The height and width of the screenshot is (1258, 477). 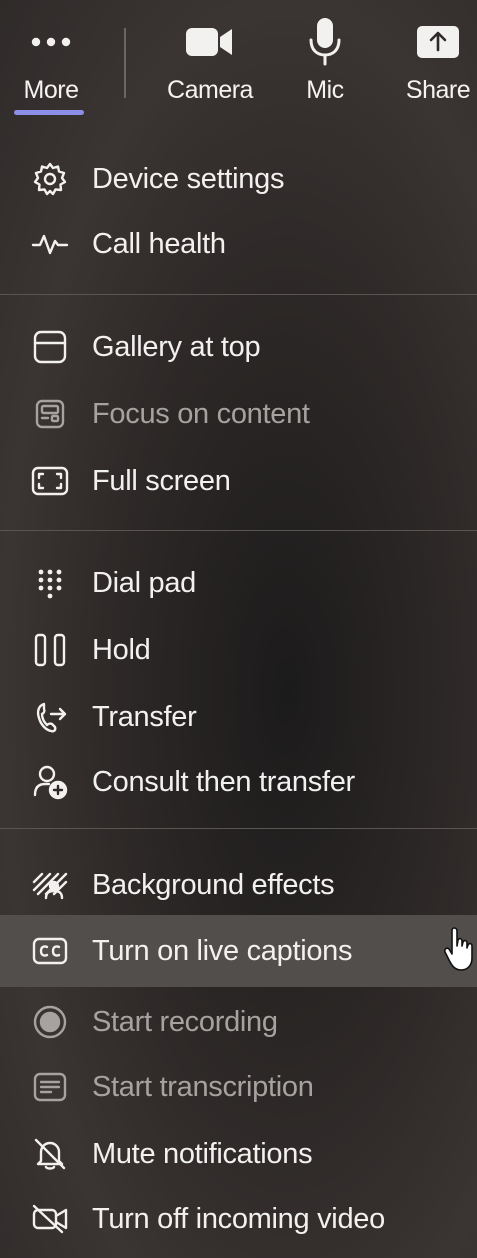 I want to click on menu-item-transfer: Transfer, so click(x=238, y=717).